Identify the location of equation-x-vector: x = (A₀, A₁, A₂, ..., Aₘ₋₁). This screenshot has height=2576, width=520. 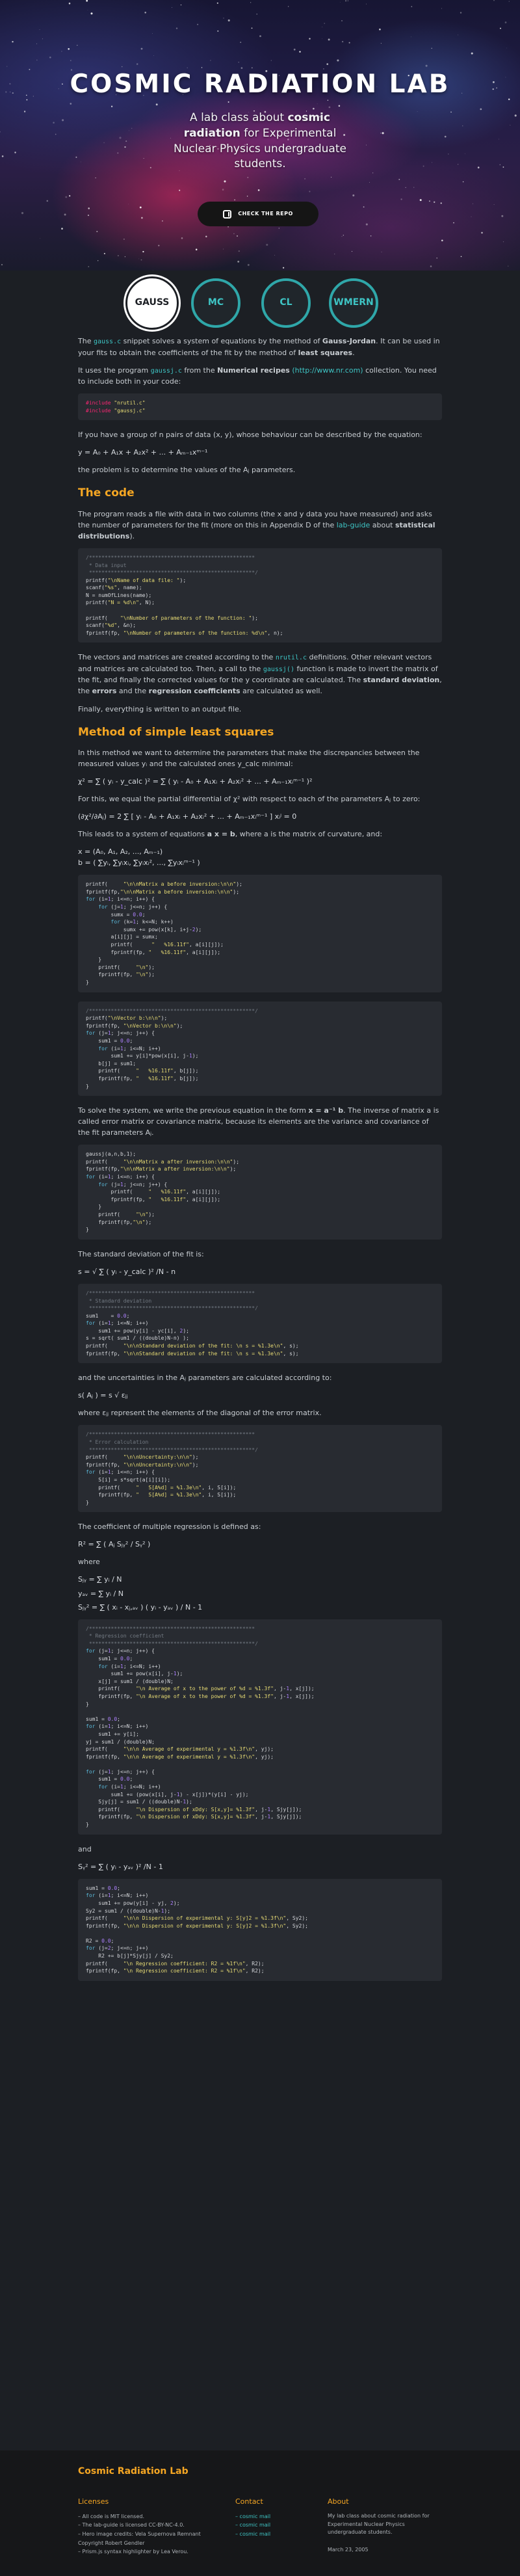
(120, 851).